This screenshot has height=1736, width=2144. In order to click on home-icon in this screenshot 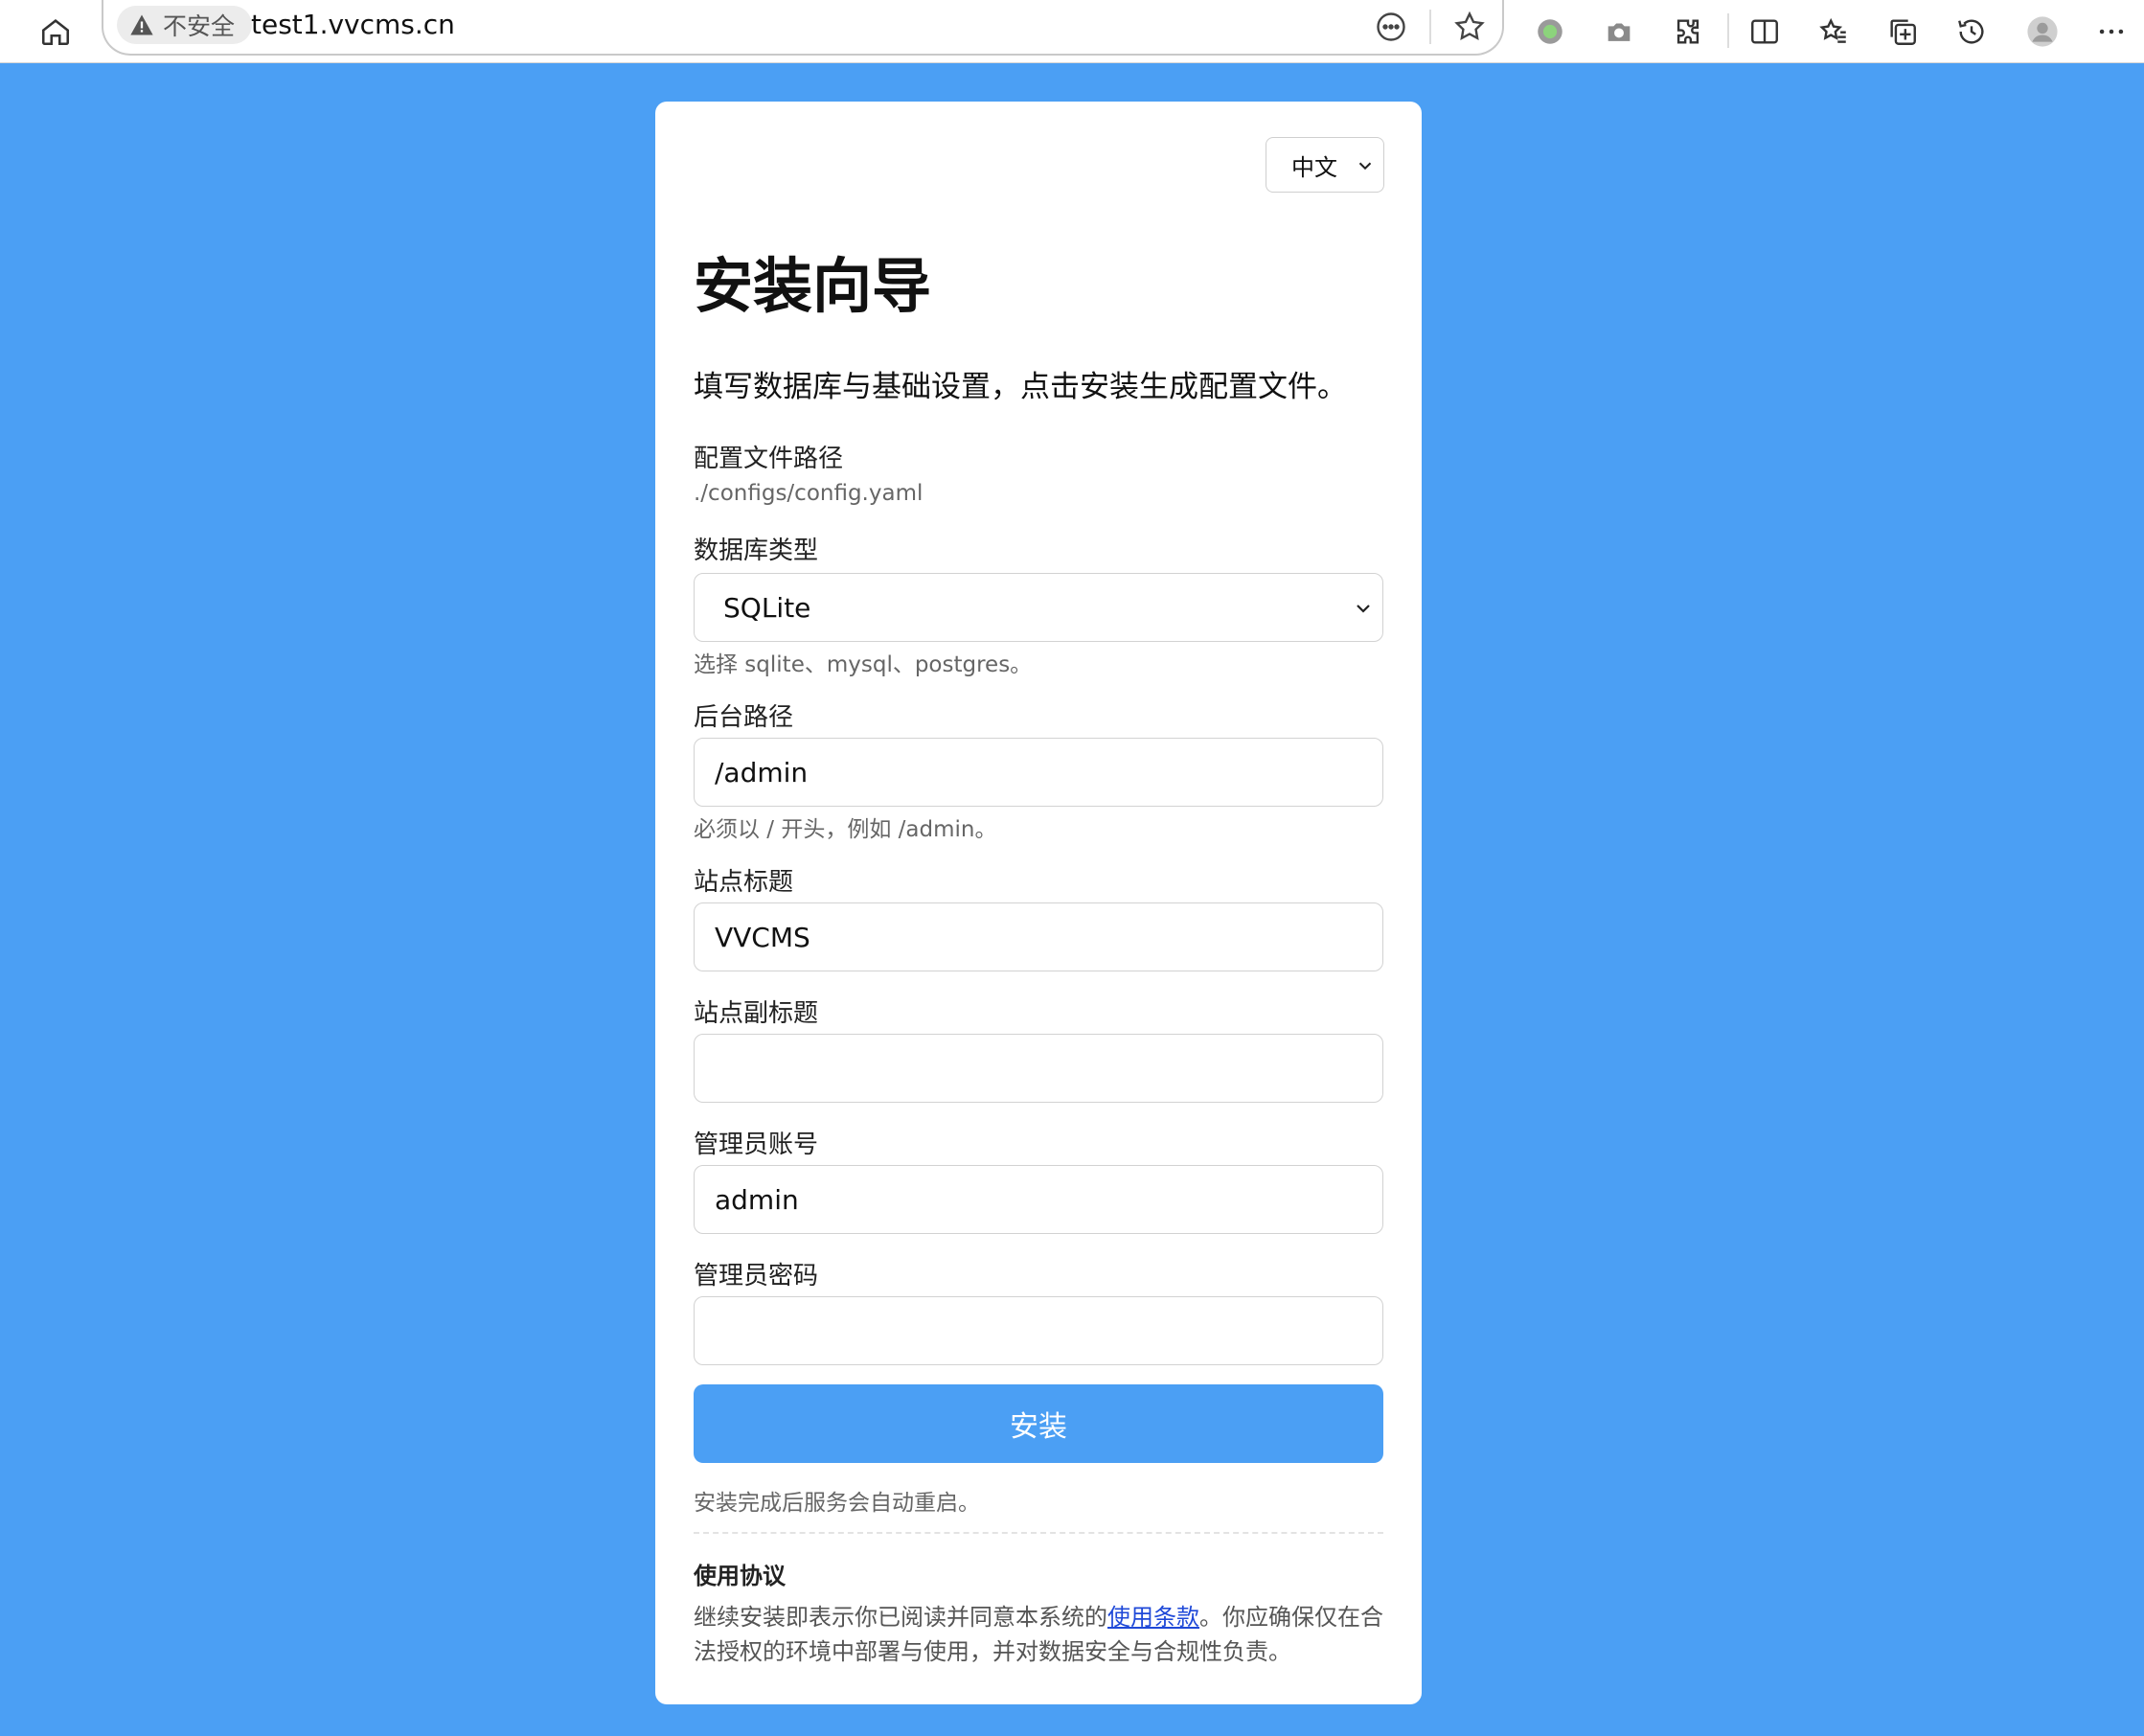, I will do `click(55, 32)`.